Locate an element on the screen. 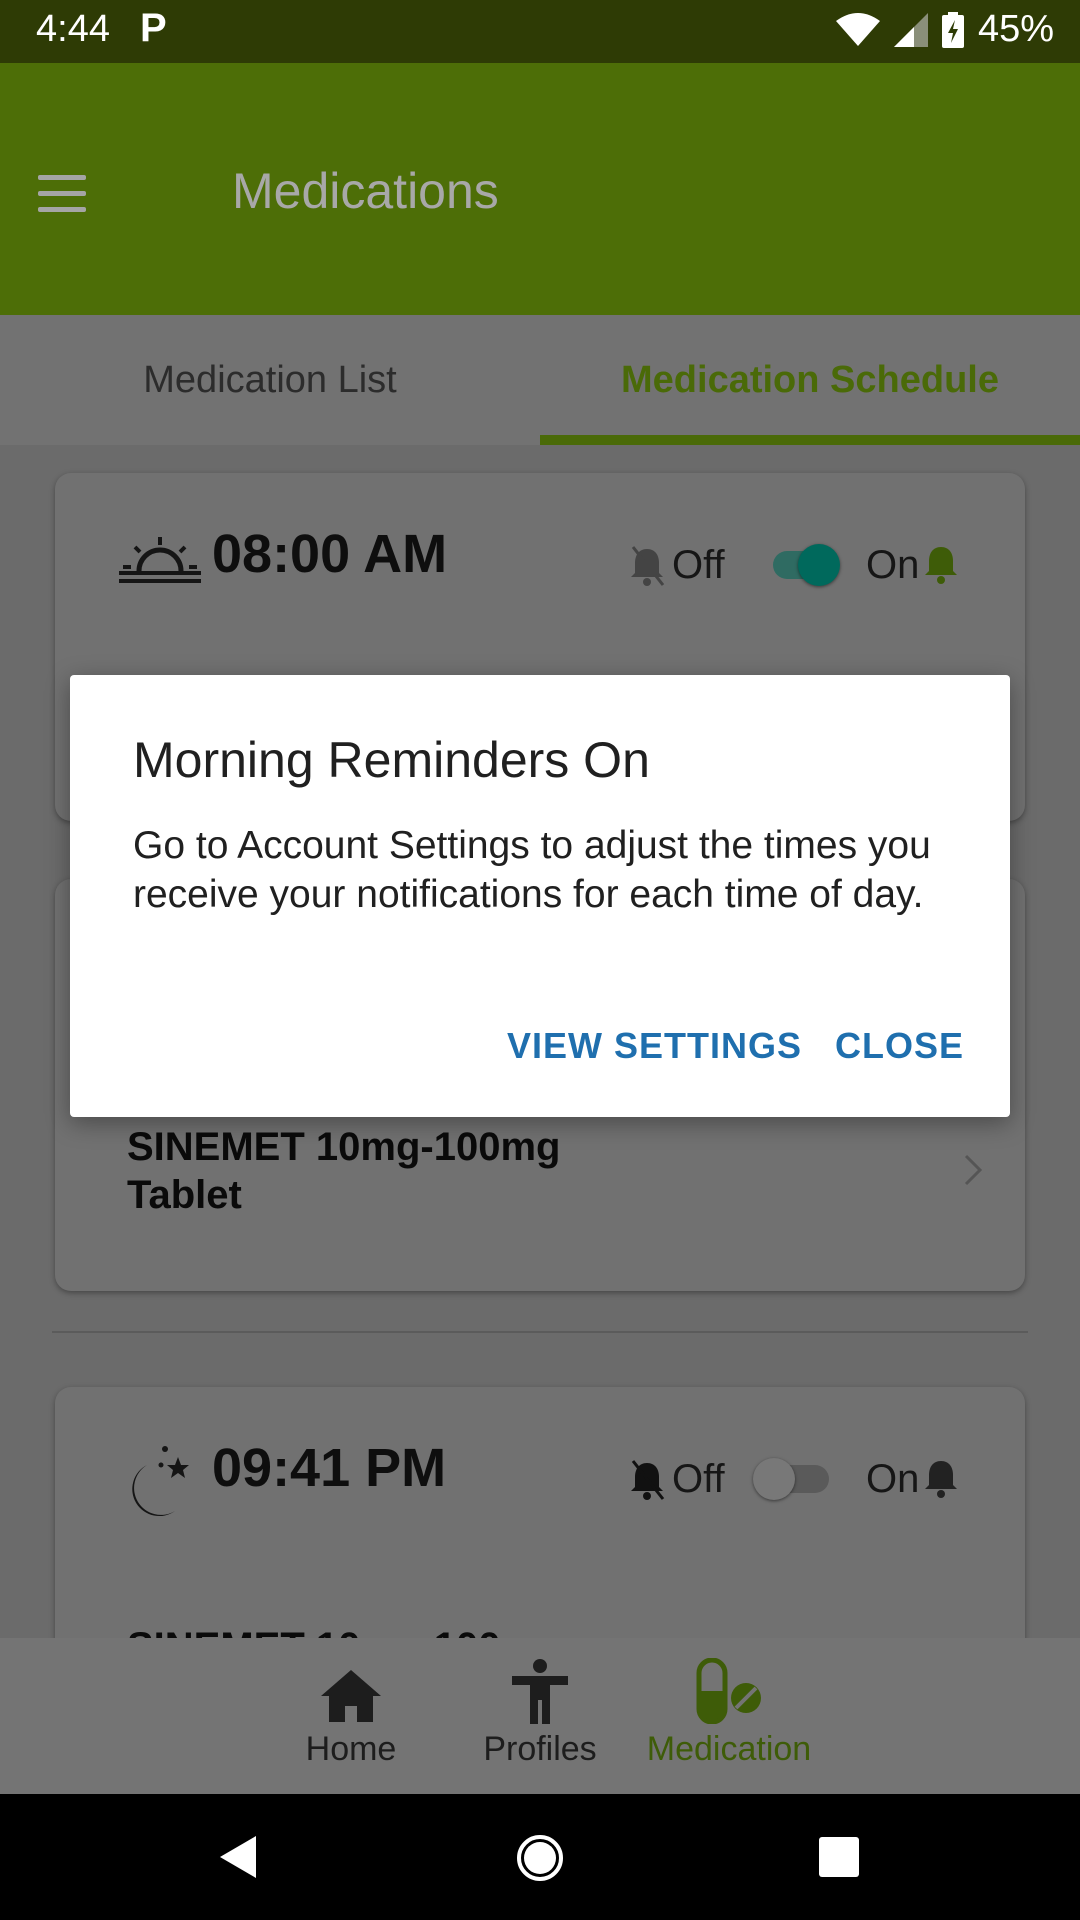  nav-home-label: Home is located at coordinates (351, 1749).